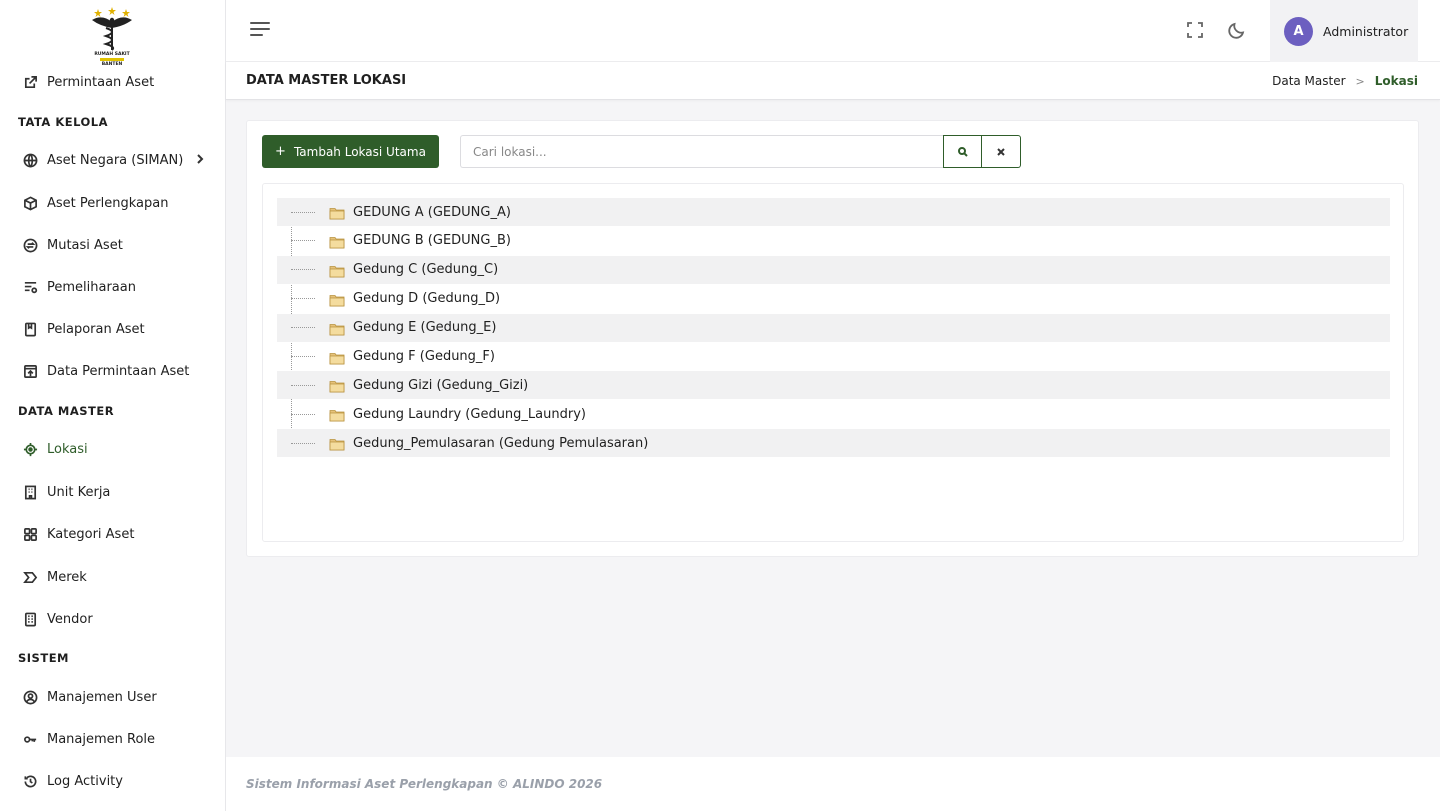 This screenshot has width=1440, height=811. Describe the element at coordinates (91, 534) in the screenshot. I see `sidebar-item-label: Kategori Aset` at that location.